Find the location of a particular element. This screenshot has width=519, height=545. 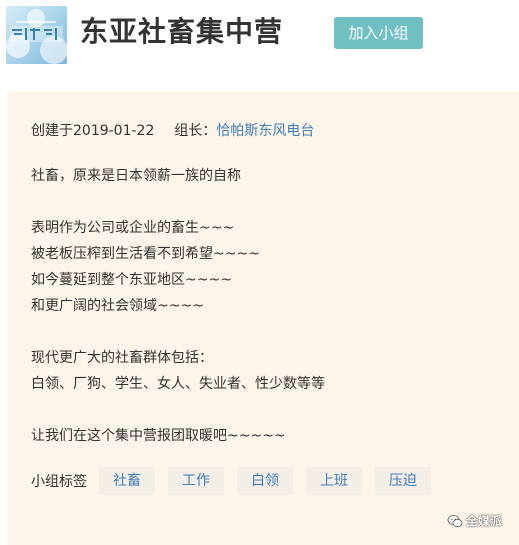

intro-line: 表明作为公司或企业的畜生~~~ is located at coordinates (133, 228).